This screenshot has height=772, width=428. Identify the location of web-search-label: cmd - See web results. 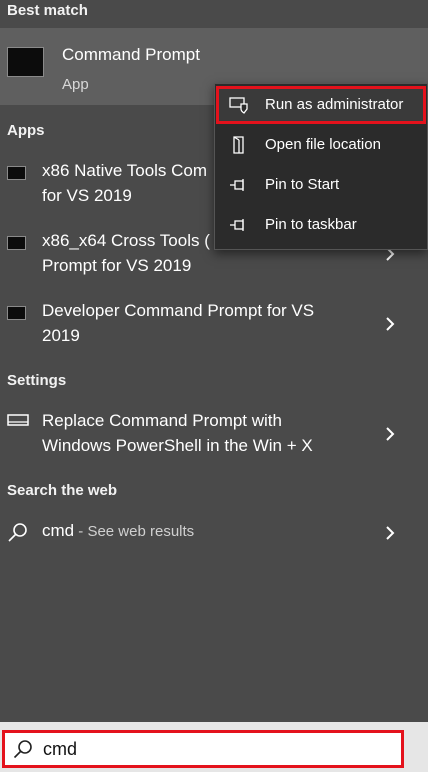
(118, 531).